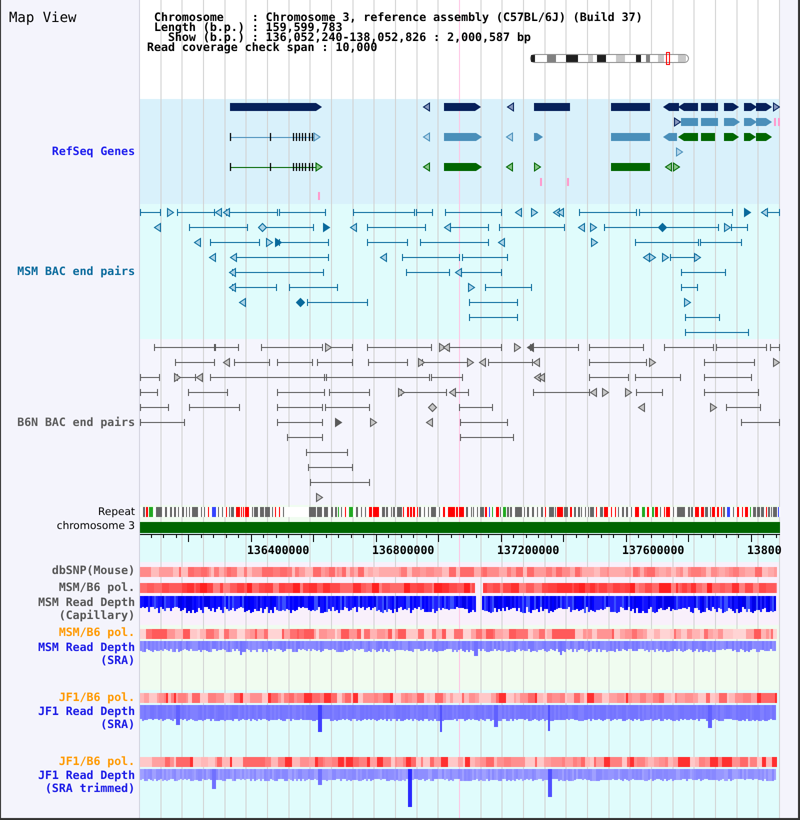  What do you see at coordinates (42, 18) in the screenshot?
I see `map-view-title: Map View` at bounding box center [42, 18].